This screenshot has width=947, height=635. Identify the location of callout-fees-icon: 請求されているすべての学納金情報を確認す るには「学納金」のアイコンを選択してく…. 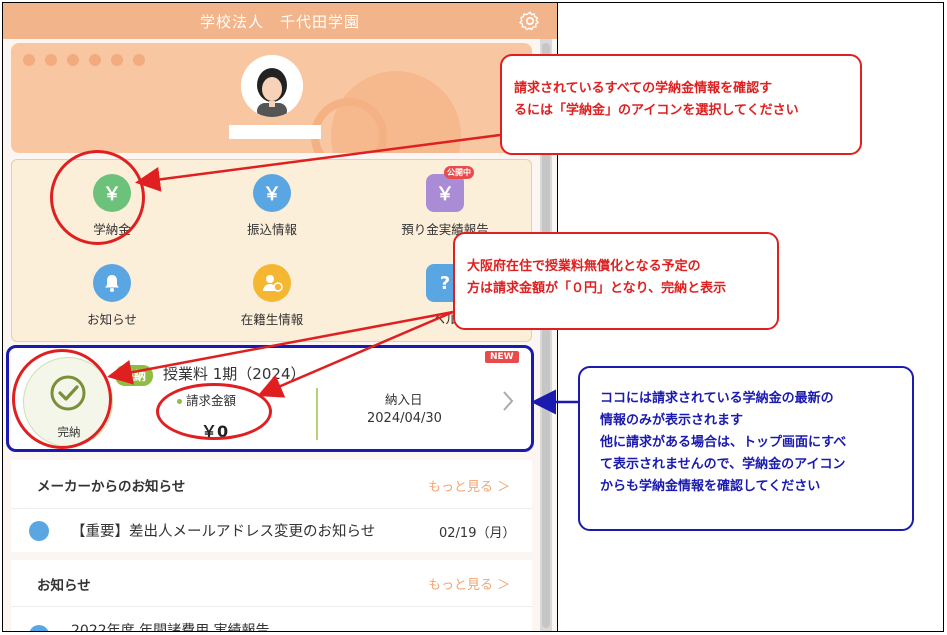
(681, 104).